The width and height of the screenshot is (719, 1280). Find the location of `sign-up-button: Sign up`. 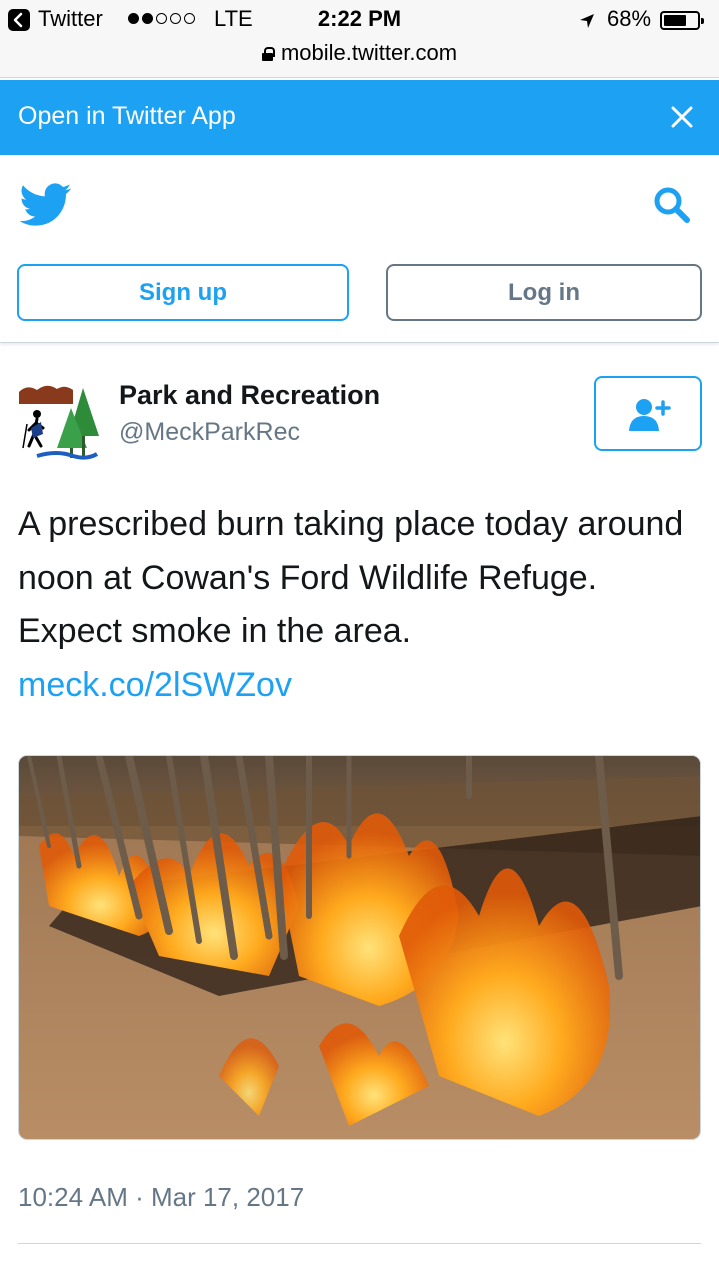

sign-up-button: Sign up is located at coordinates (183, 292).